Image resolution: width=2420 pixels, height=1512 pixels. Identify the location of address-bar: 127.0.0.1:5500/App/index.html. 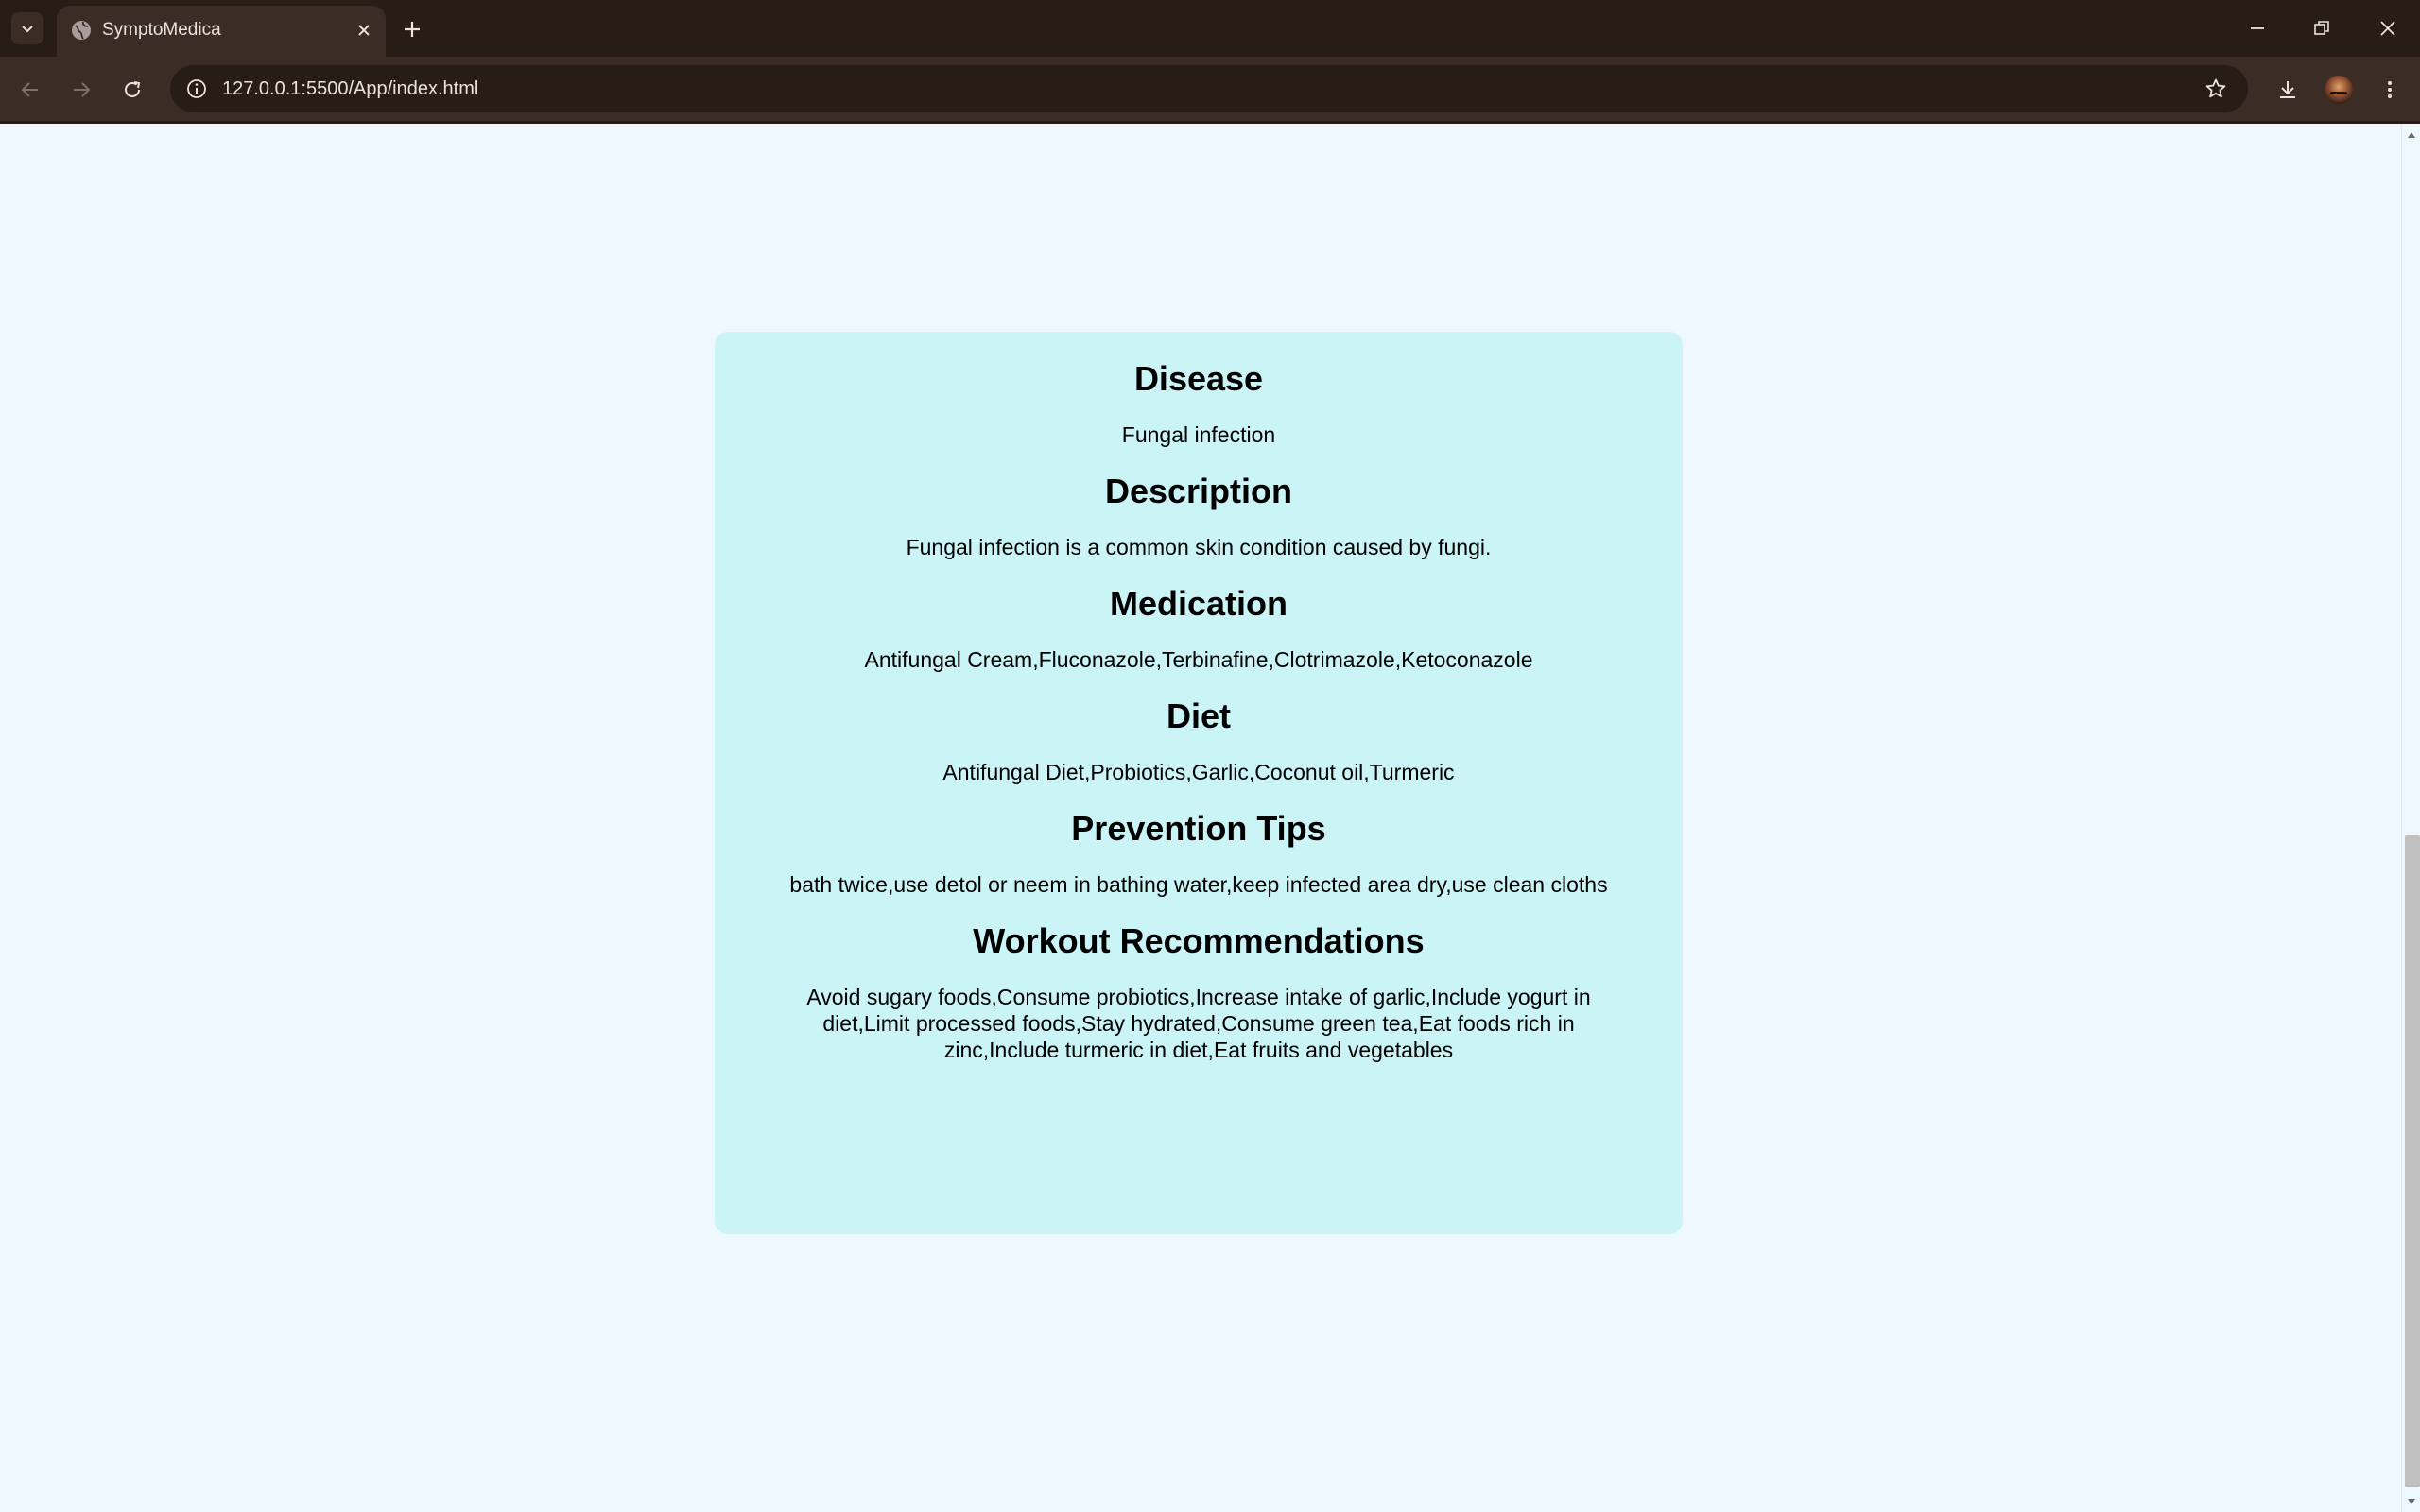
(1209, 88).